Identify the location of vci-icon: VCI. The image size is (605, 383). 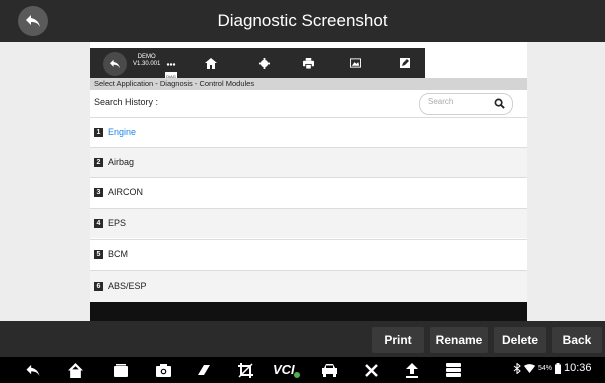
(287, 370).